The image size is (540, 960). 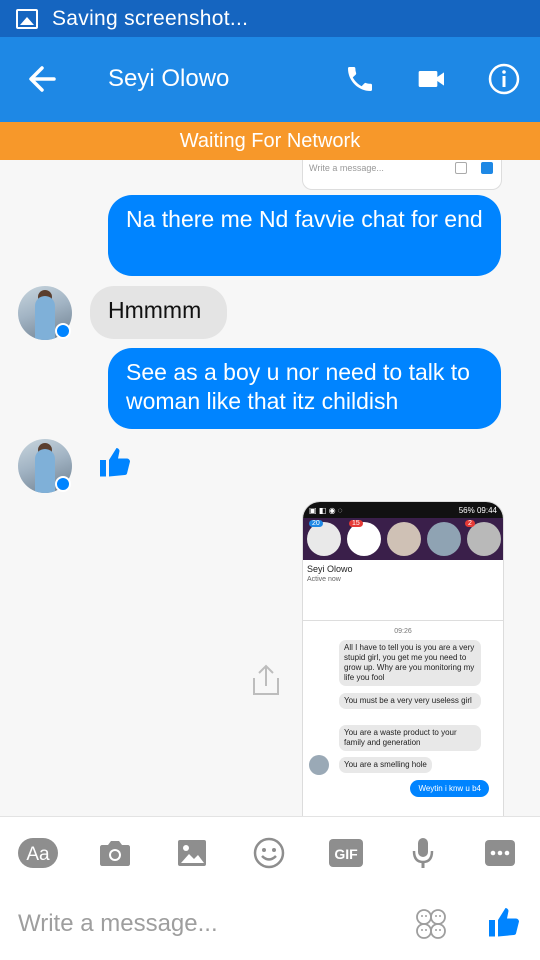 I want to click on gif-button: GIF, so click(x=346, y=853).